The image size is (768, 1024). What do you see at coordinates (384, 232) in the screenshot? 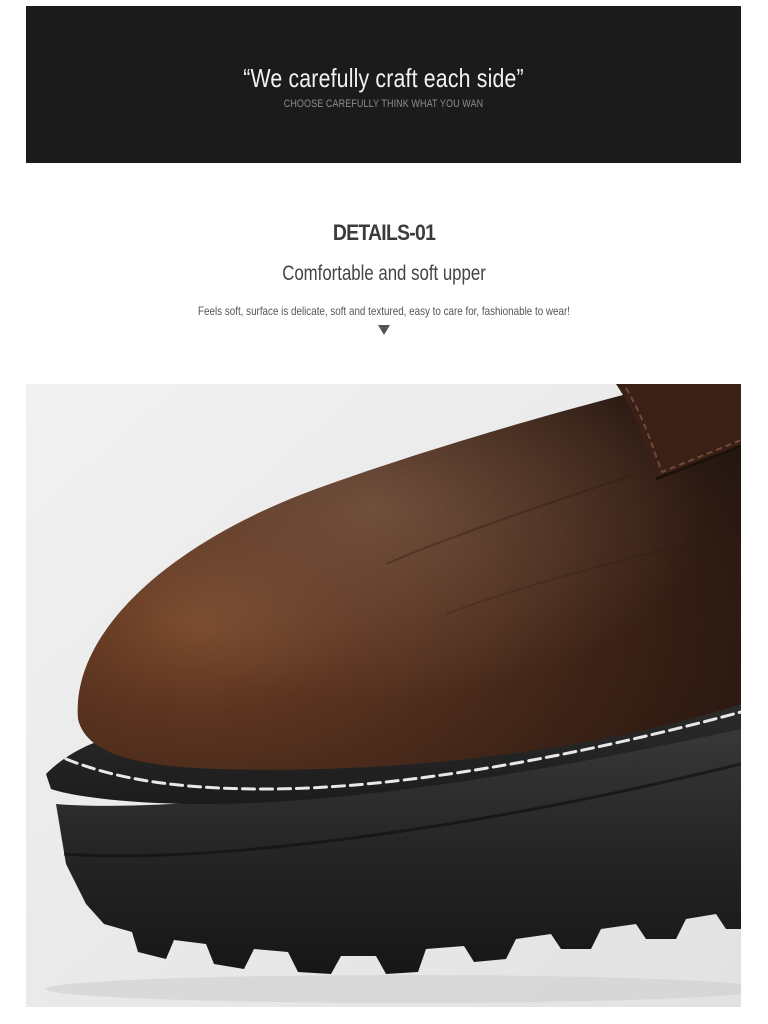
I see `details-heading: DETAILS-01` at bounding box center [384, 232].